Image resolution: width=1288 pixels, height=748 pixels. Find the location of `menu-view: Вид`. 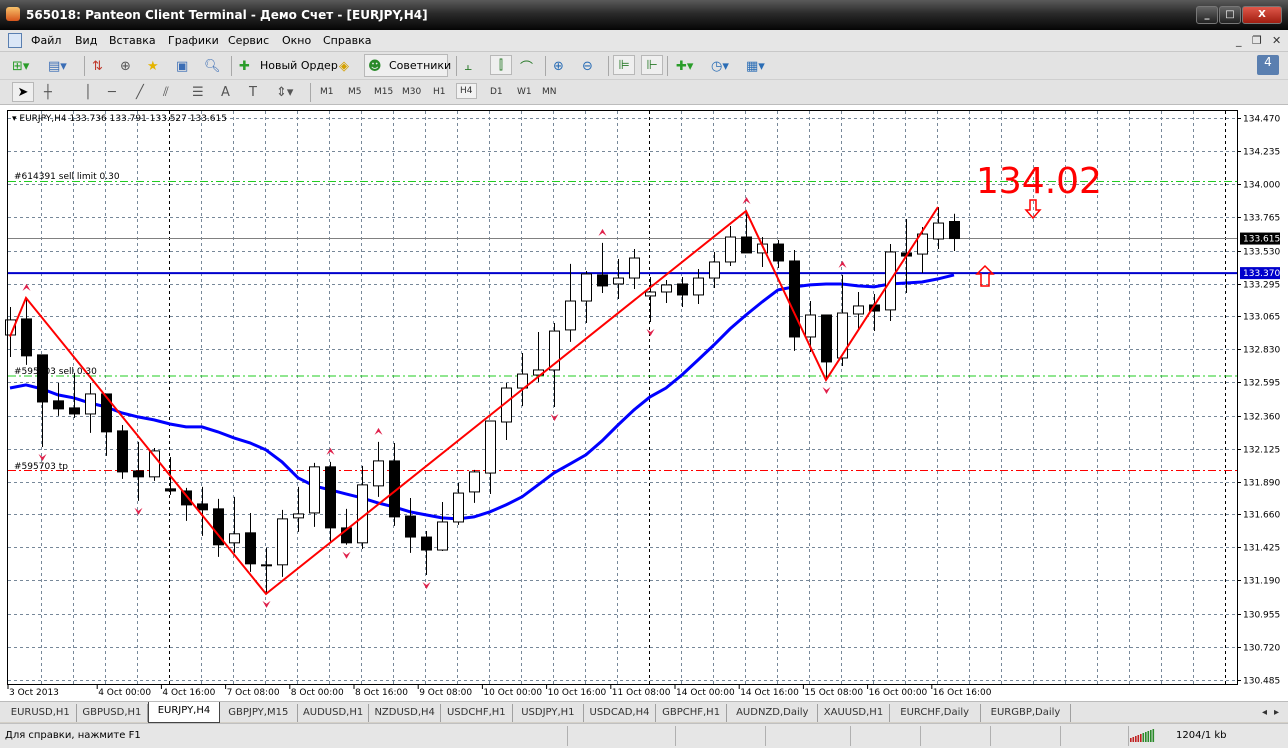

menu-view: Вид is located at coordinates (86, 40).